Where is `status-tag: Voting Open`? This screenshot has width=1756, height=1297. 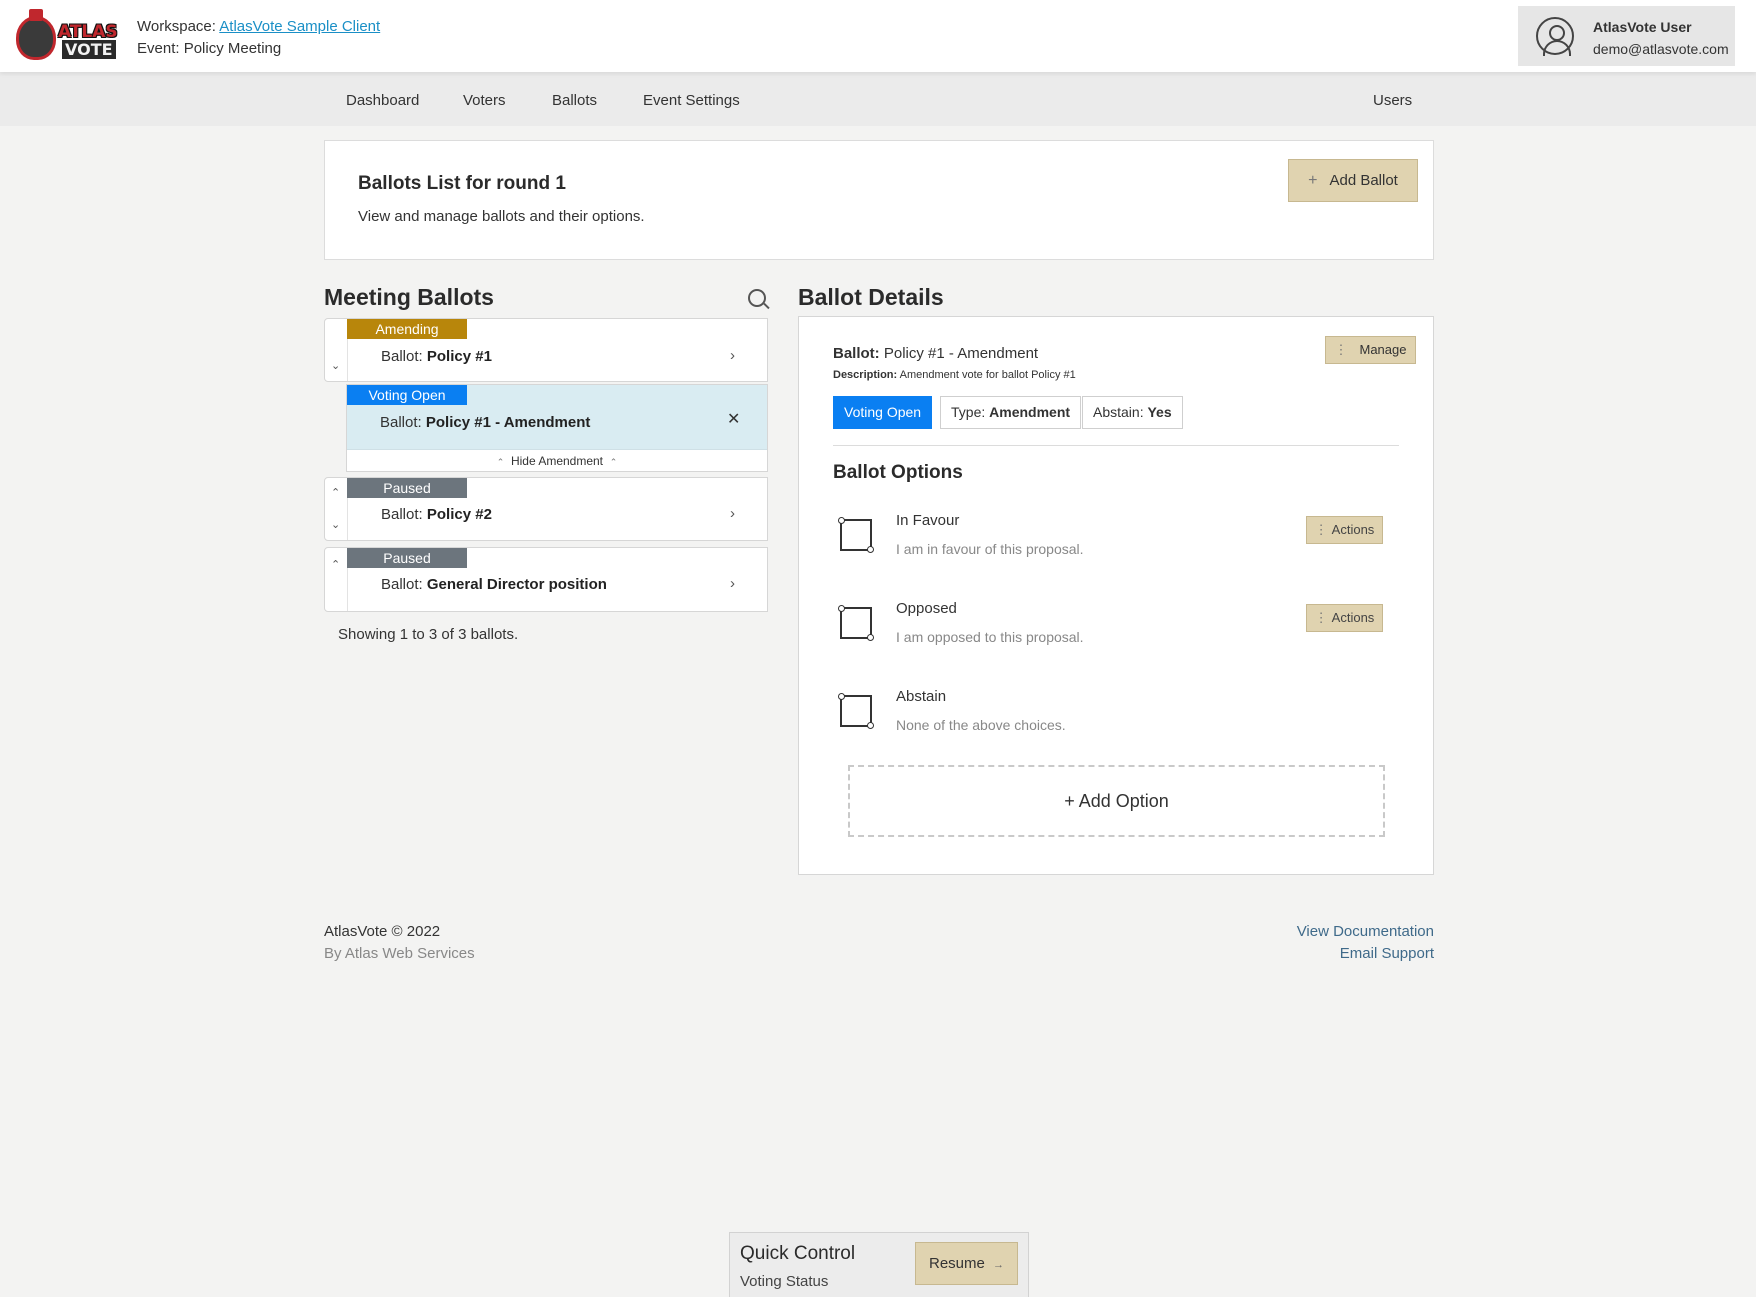 status-tag: Voting Open is located at coordinates (883, 412).